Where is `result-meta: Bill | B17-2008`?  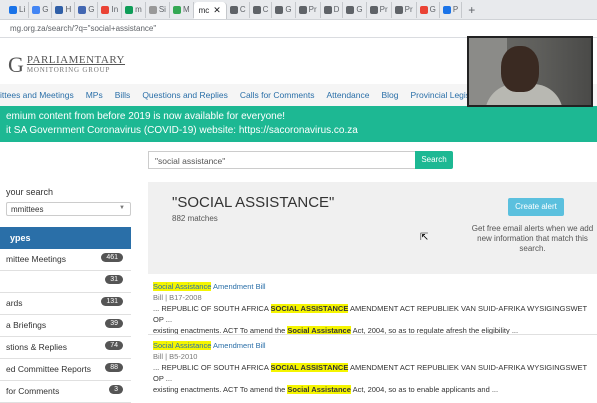
result-meta: Bill | B17-2008 is located at coordinates (177, 297).